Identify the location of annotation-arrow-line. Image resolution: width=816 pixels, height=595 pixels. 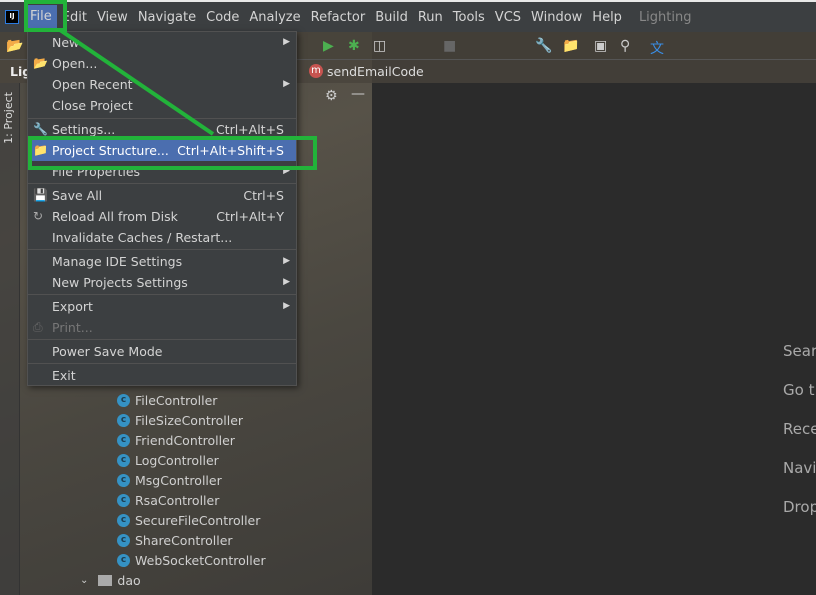
(136, 82).